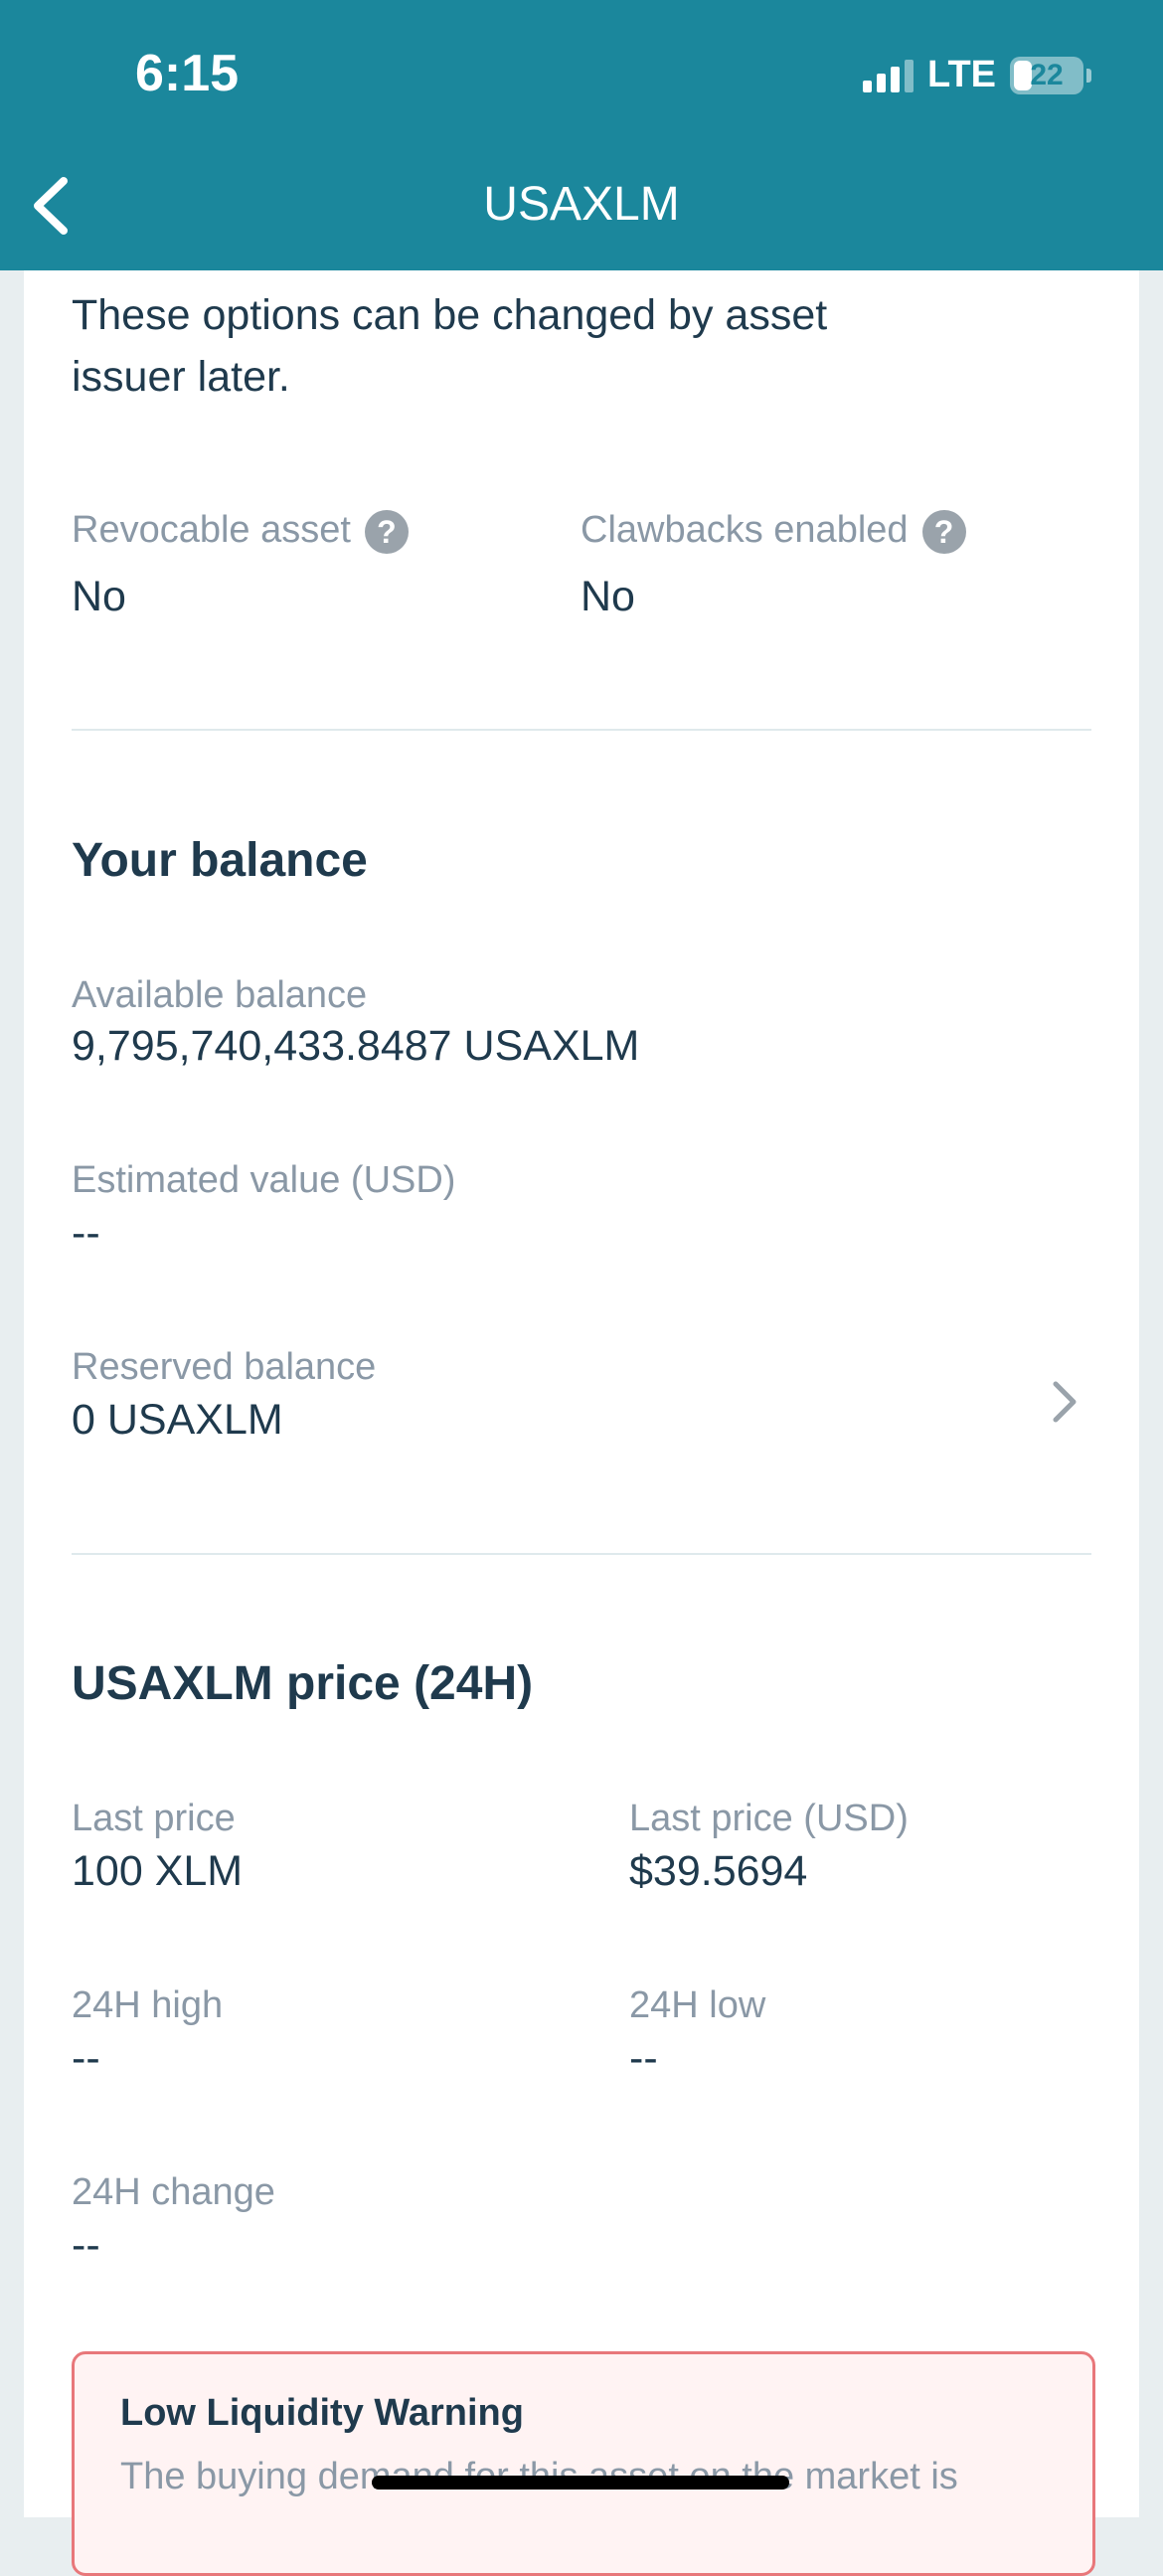  What do you see at coordinates (187, 73) in the screenshot?
I see `status-time: 6:15` at bounding box center [187, 73].